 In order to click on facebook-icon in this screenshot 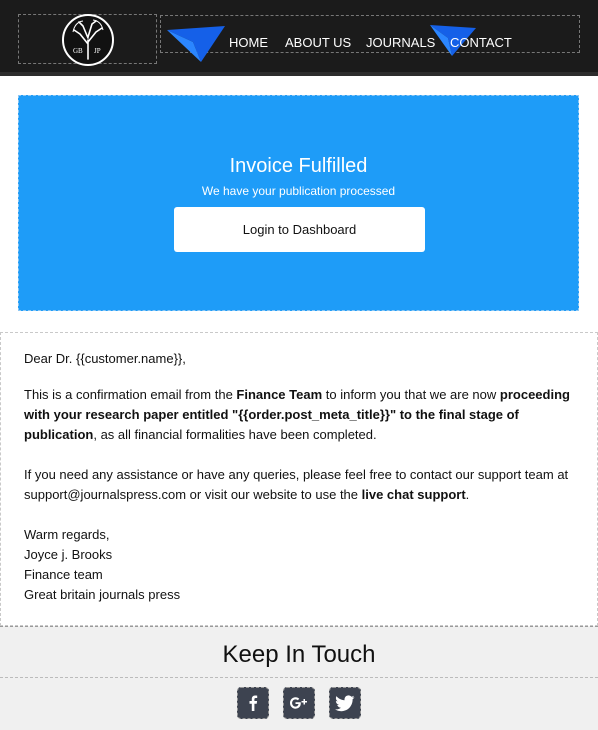, I will do `click(253, 703)`.